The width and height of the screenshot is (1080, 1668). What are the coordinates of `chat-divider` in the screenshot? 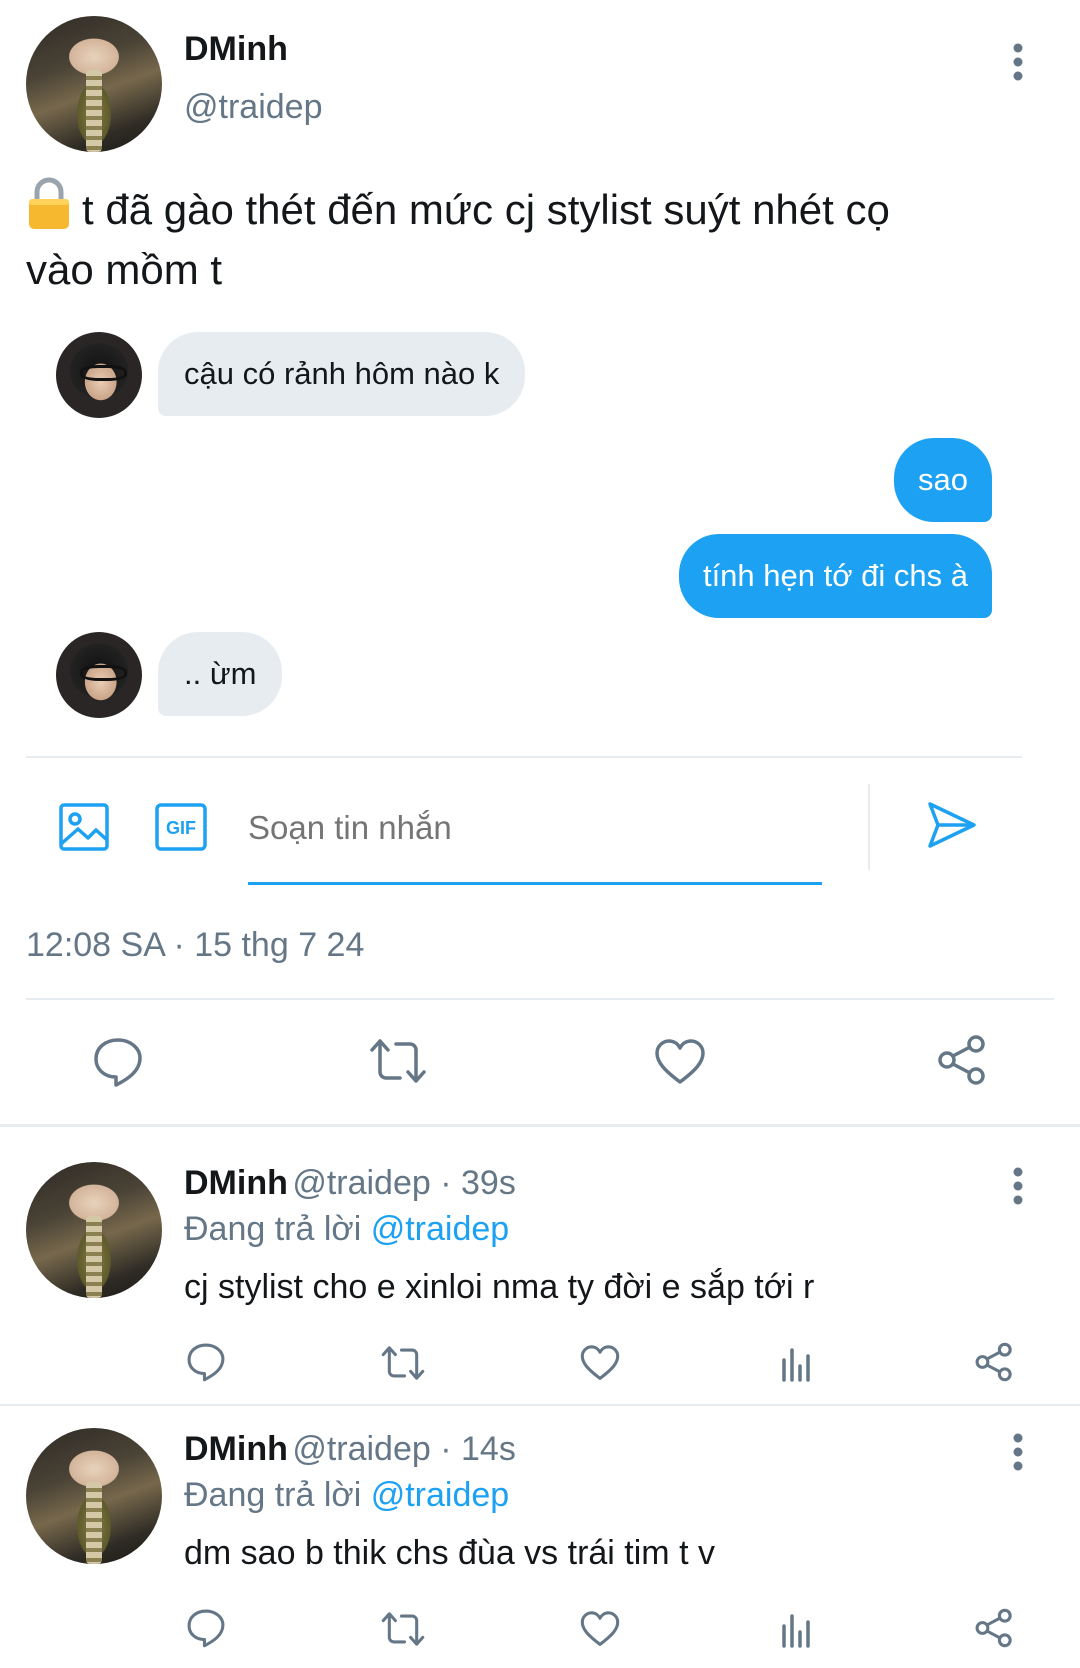 It's located at (524, 757).